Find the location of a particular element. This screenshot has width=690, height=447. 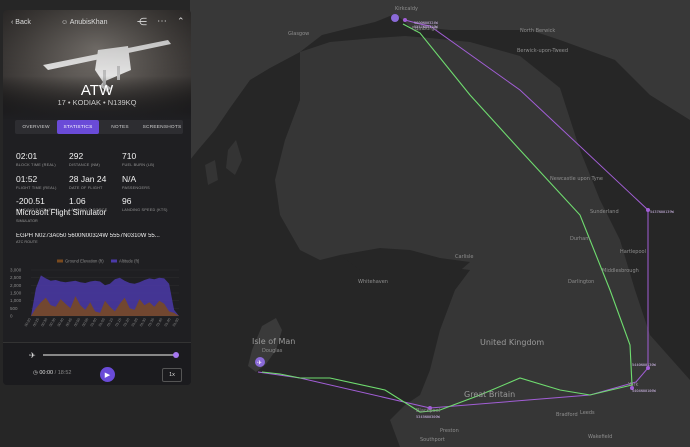

panel-tabs: OVERVIEW STATISTICS NOTES SCREENSHOTS is located at coordinates (99, 127).